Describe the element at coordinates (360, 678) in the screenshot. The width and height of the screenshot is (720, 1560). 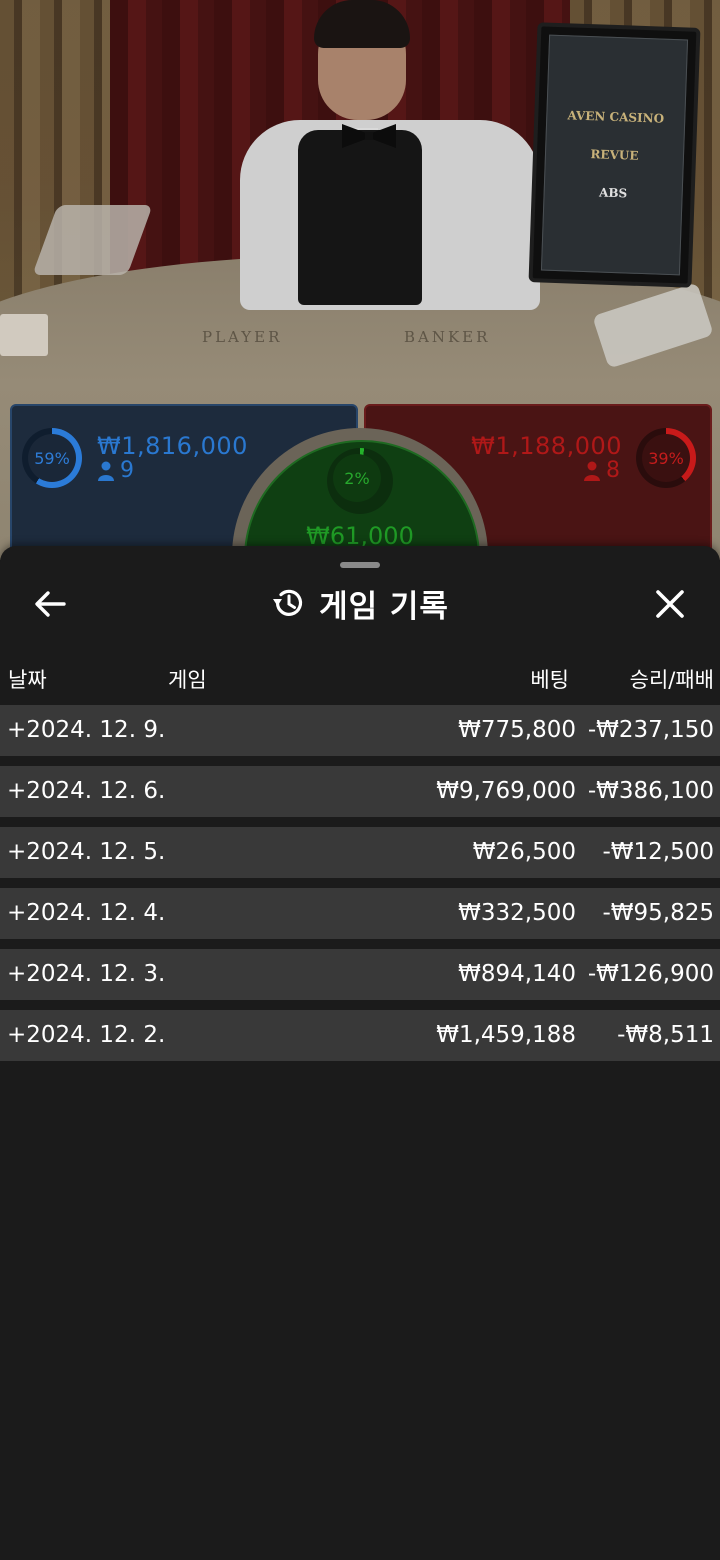
I see `history-table-header: 날짜 게임 베팅 승리/패배` at that location.